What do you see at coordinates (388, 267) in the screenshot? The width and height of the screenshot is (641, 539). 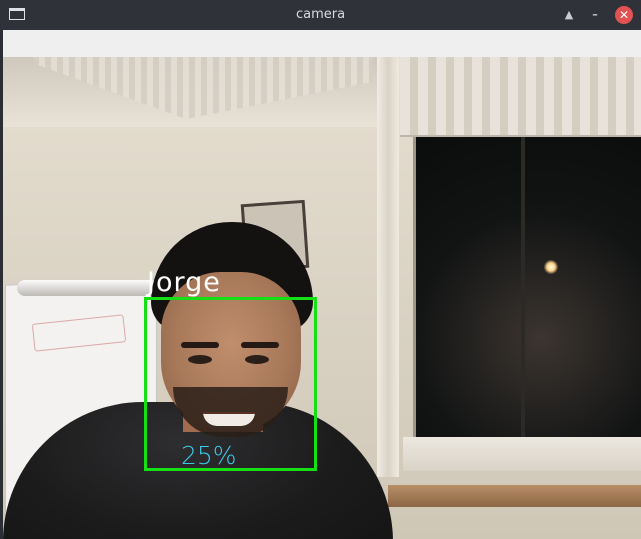 I see `door-frame` at bounding box center [388, 267].